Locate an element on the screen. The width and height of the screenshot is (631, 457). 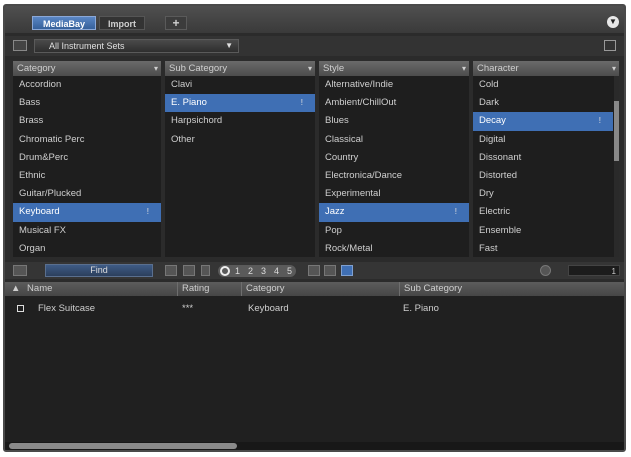
view-icon is located at coordinates (330, 270).